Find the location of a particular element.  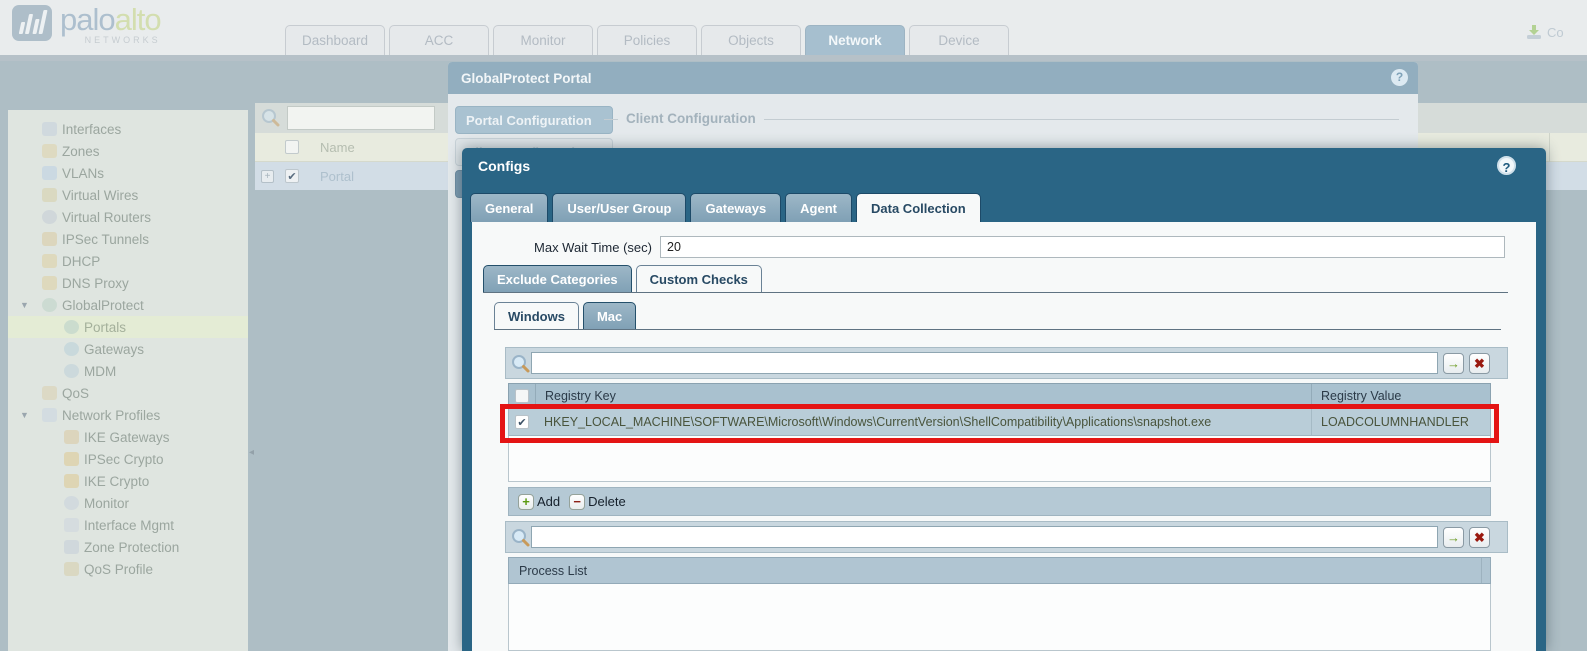

brand-palo: palo is located at coordinates (88, 19).